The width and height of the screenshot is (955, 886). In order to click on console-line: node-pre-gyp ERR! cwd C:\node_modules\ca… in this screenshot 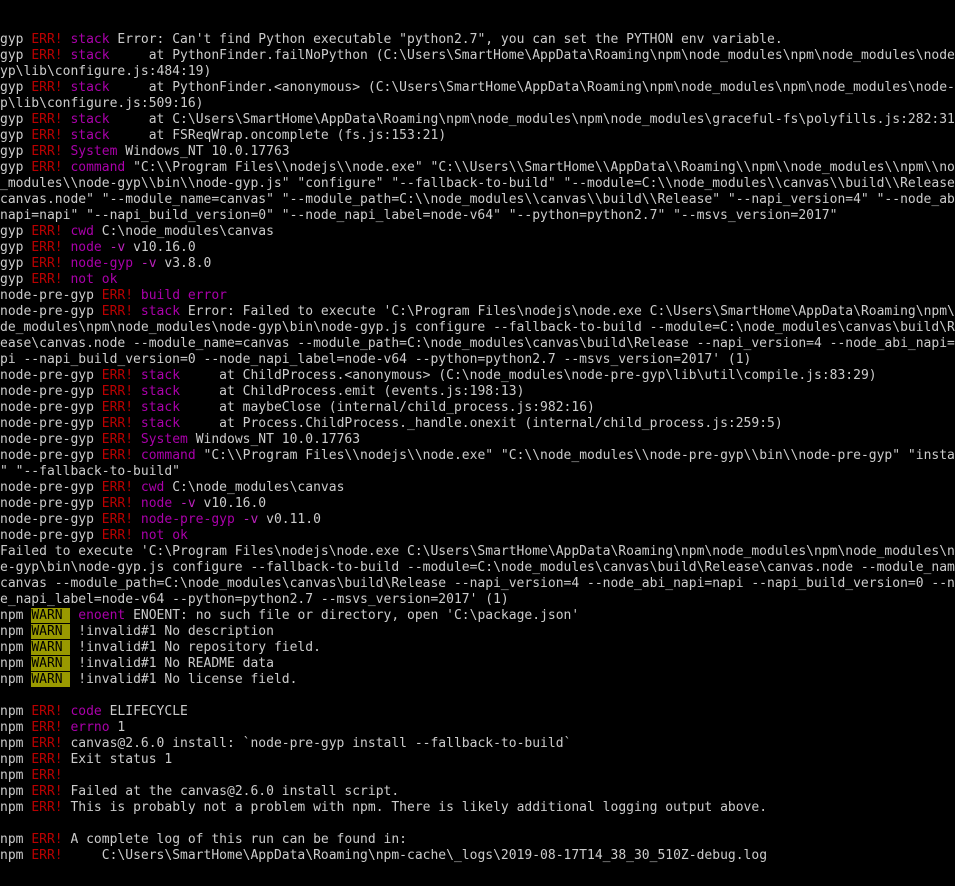, I will do `click(477, 488)`.